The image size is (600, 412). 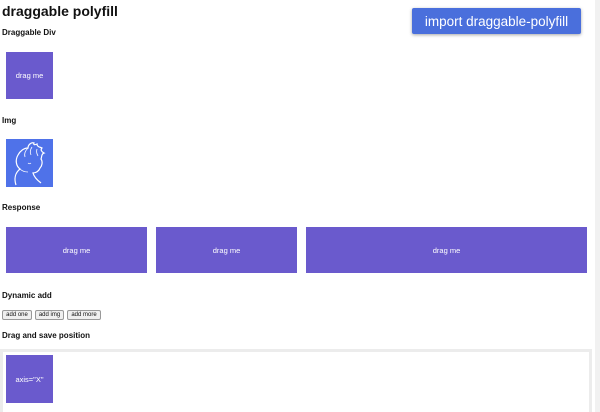 What do you see at coordinates (29, 379) in the screenshot?
I see `save-position-box: axis="X"` at bounding box center [29, 379].